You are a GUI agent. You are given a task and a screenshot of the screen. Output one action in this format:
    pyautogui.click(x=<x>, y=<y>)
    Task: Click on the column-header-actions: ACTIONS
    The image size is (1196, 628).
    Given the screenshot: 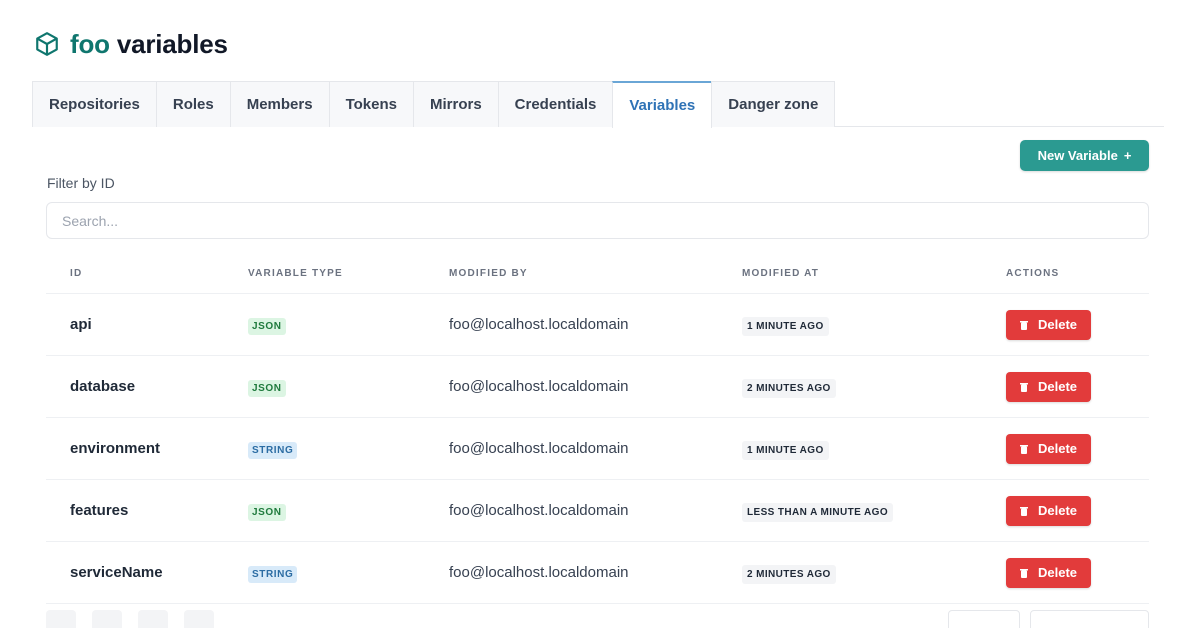 What is the action you would take?
    pyautogui.click(x=1033, y=273)
    